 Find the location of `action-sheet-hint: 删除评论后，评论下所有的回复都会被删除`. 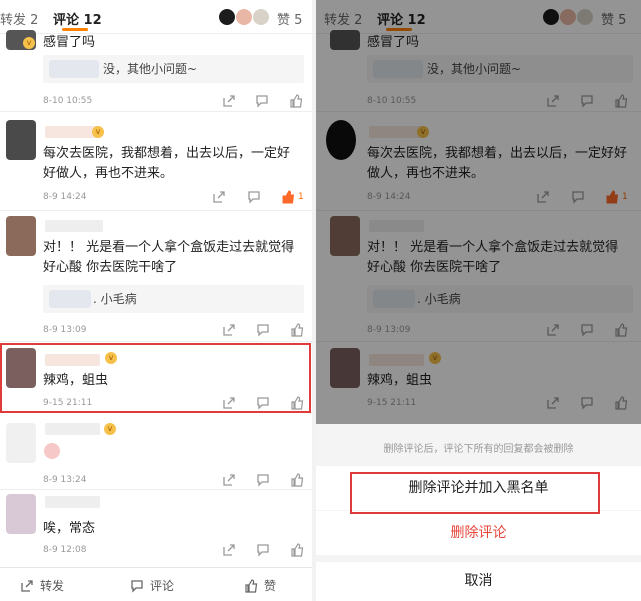

action-sheet-hint: 删除评论后，评论下所有的回复都会被删除 is located at coordinates (478, 449).